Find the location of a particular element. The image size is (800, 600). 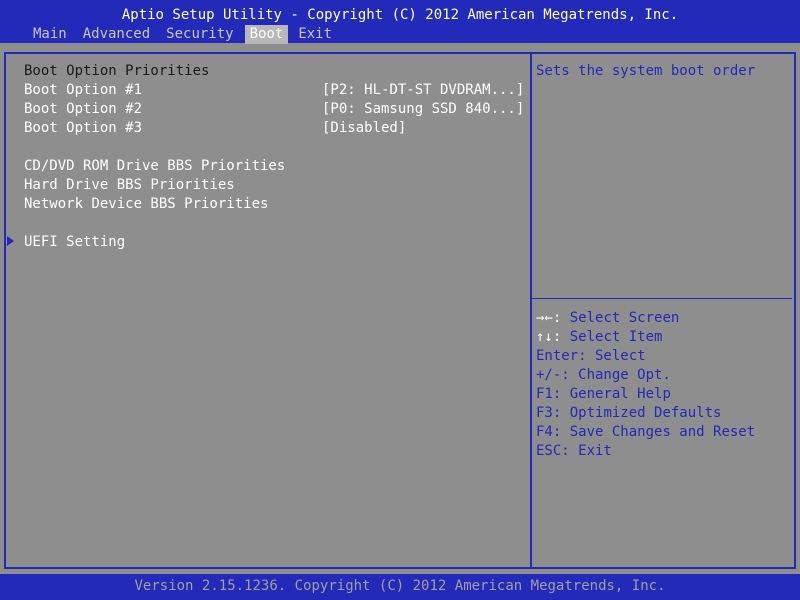

help-key-select-screen: →←: Select Screen is located at coordinates (608, 318).